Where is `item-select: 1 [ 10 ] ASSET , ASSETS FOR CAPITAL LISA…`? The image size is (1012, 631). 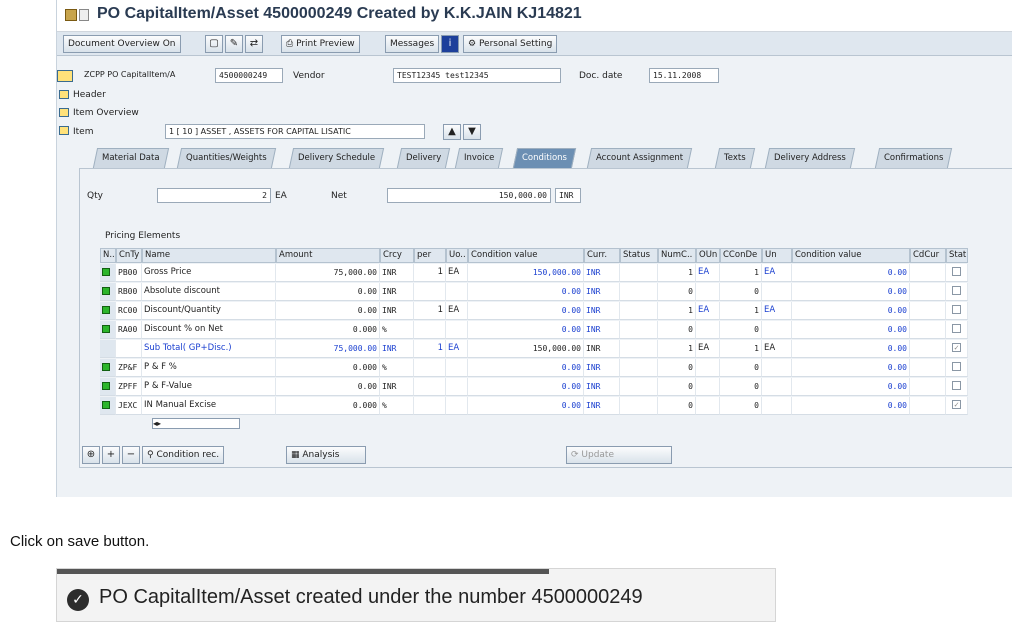
item-select: 1 [ 10 ] ASSET , ASSETS FOR CAPITAL LISA… is located at coordinates (295, 131).